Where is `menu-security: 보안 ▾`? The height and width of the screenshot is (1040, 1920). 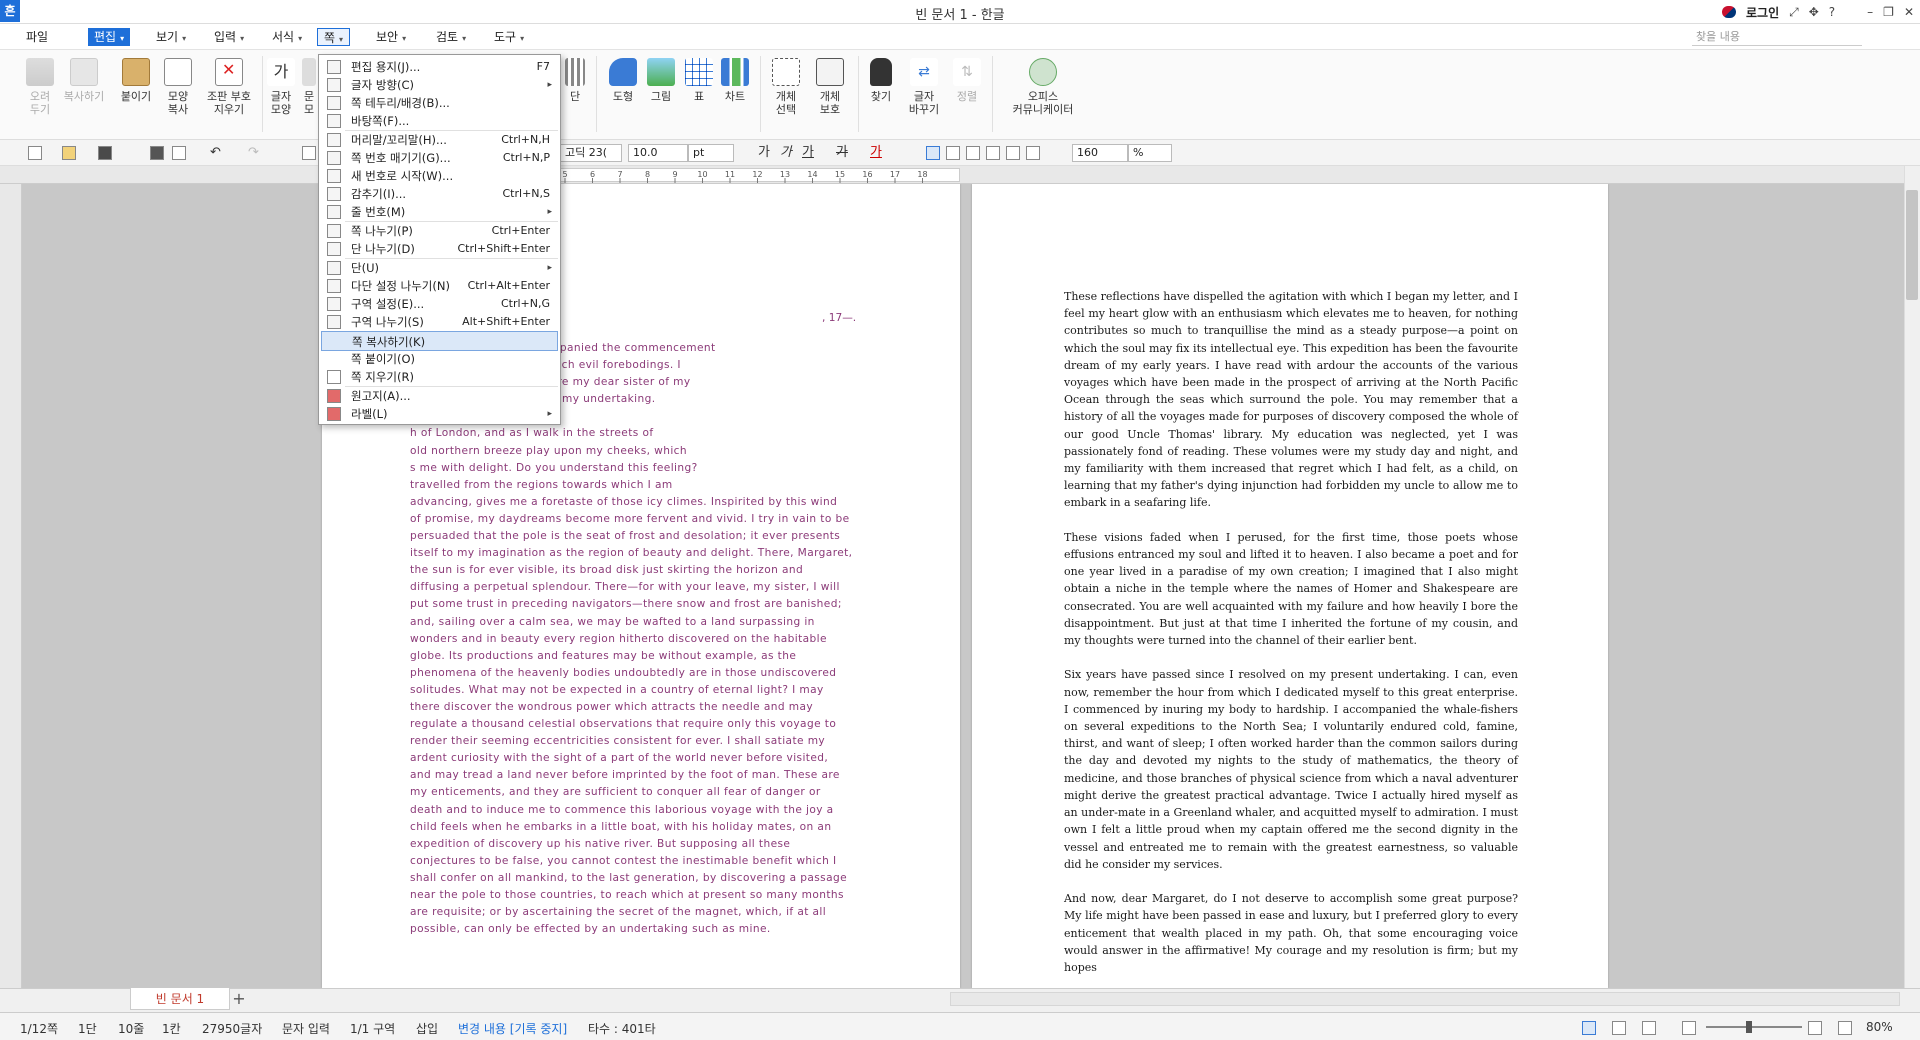 menu-security: 보안 ▾ is located at coordinates (391, 37).